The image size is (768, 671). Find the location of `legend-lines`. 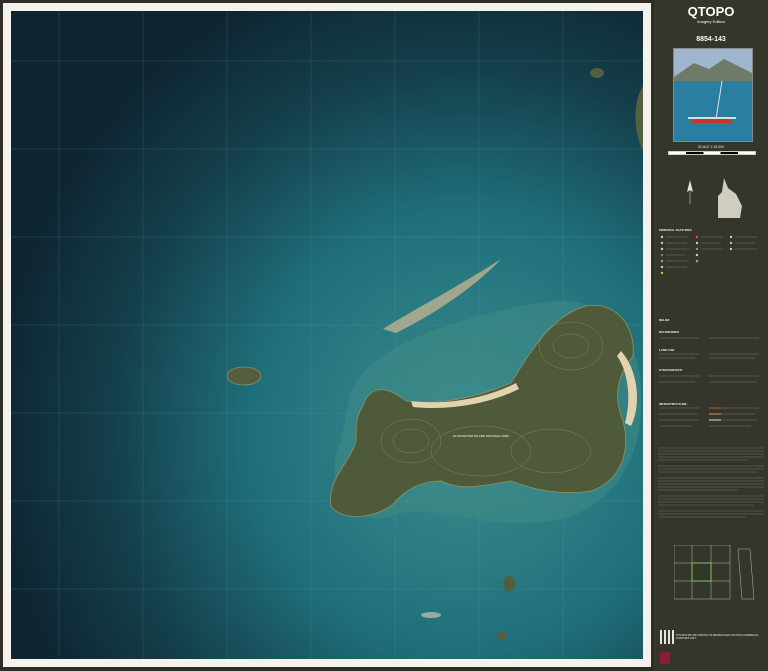

legend-lines is located at coordinates (711, 386).